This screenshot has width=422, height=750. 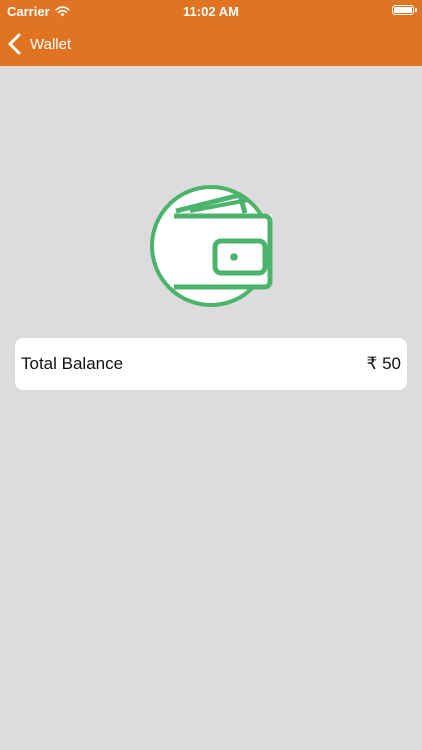 I want to click on total-balance-amount: ₹ 50, so click(x=383, y=363).